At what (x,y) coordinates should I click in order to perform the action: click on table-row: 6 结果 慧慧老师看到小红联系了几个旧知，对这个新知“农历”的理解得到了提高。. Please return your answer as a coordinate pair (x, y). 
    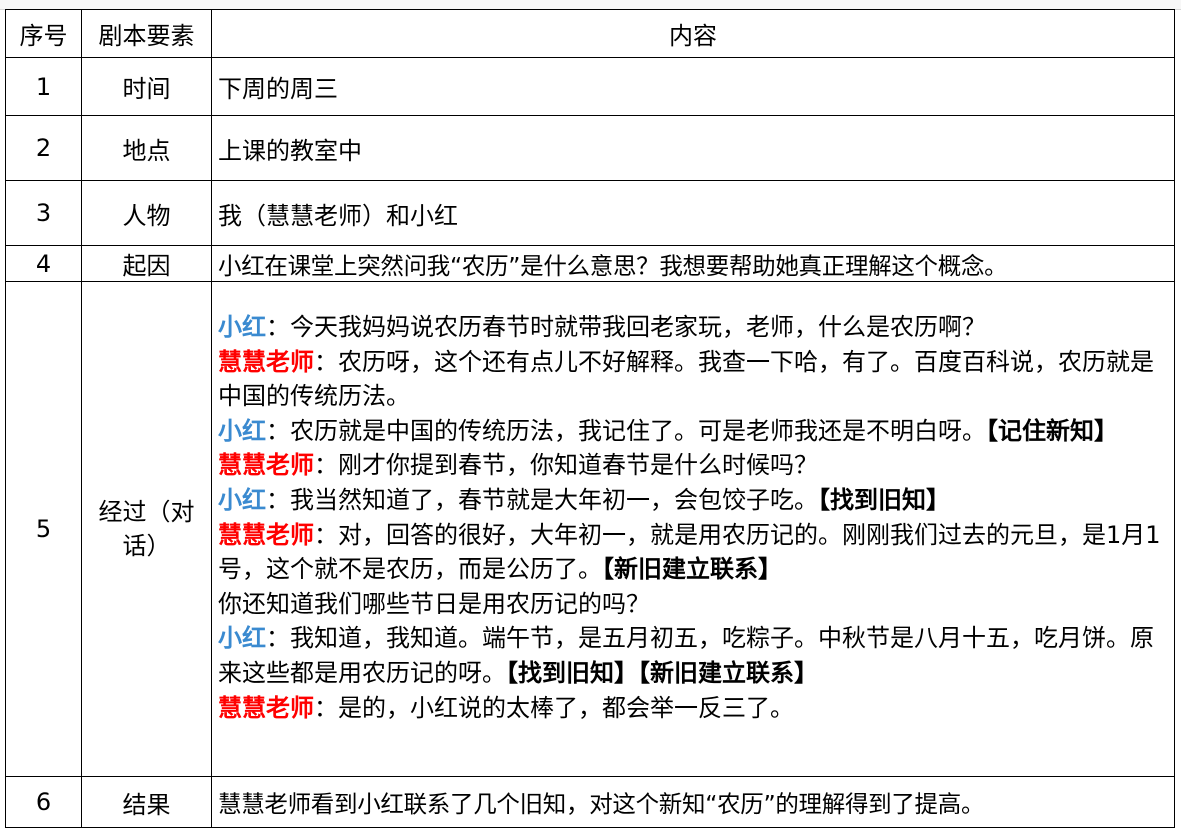
    Looking at the image, I should click on (590, 802).